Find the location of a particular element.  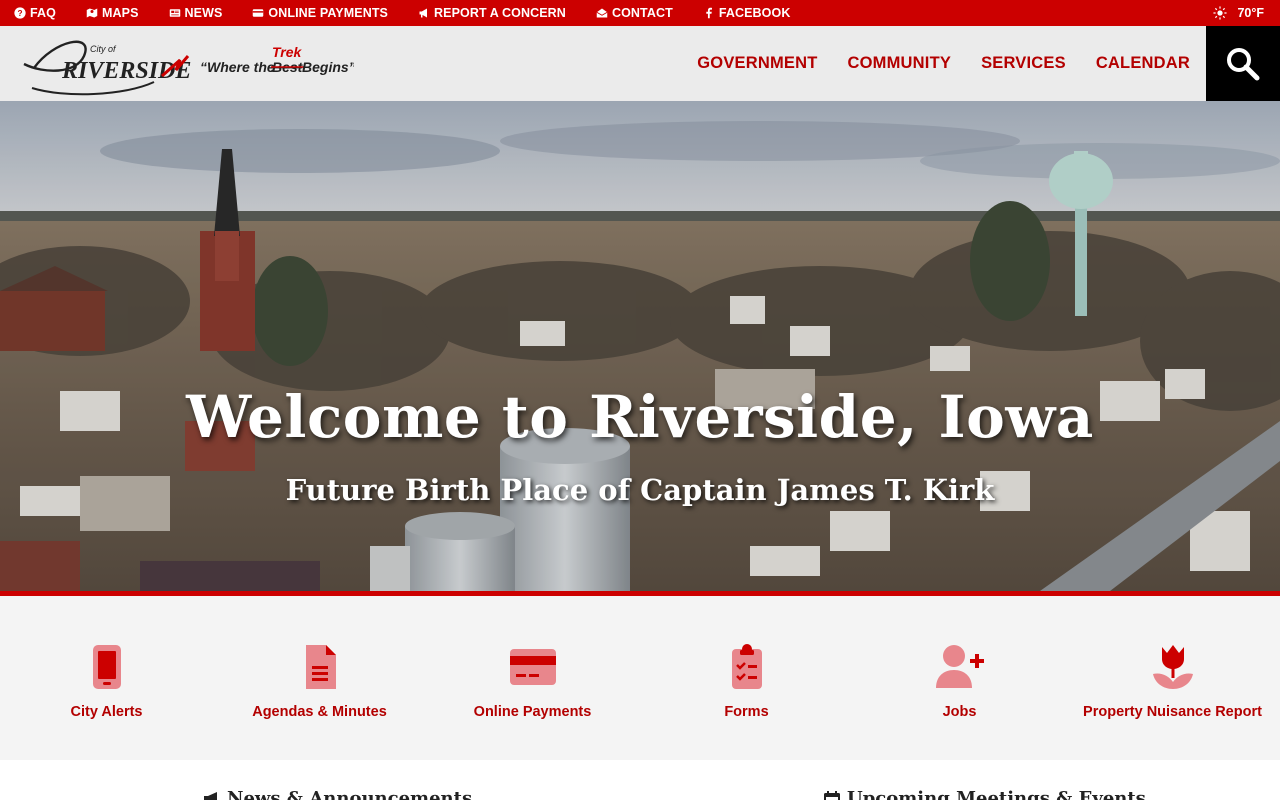

quick-link-label: Agendas & Minutes is located at coordinates (319, 712).